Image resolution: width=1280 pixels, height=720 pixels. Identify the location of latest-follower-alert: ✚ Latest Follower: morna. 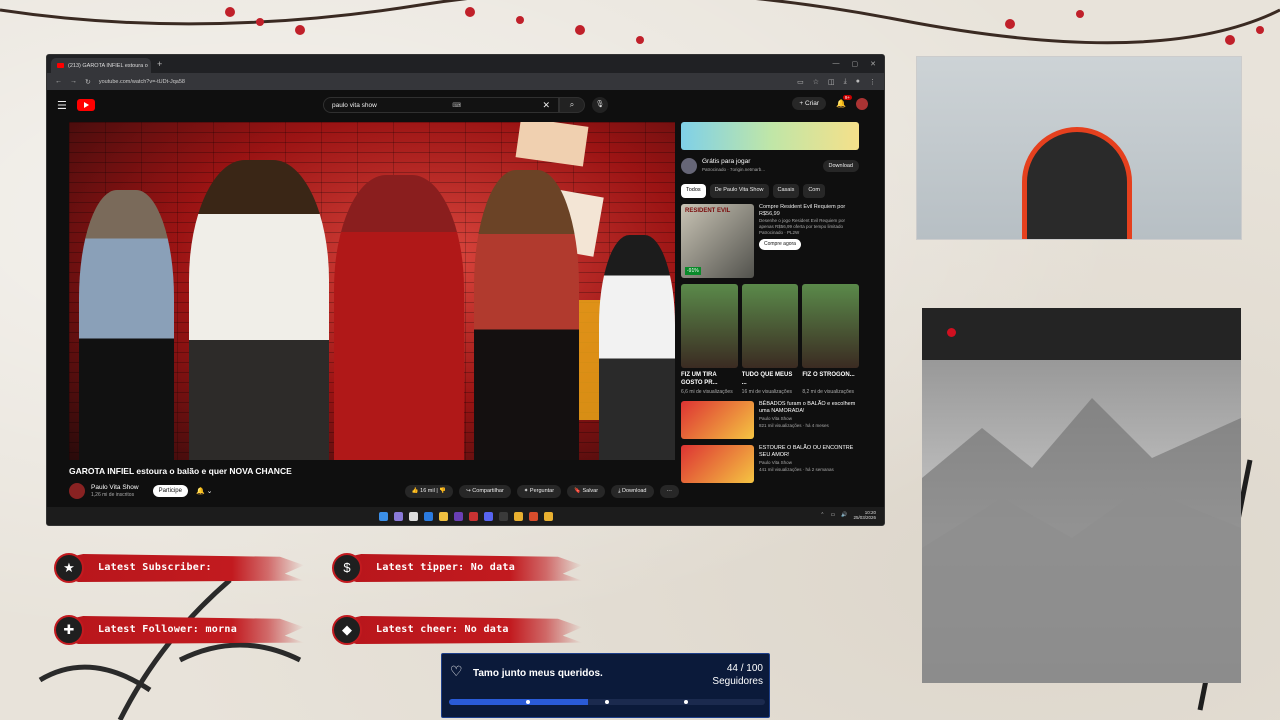
(184, 630).